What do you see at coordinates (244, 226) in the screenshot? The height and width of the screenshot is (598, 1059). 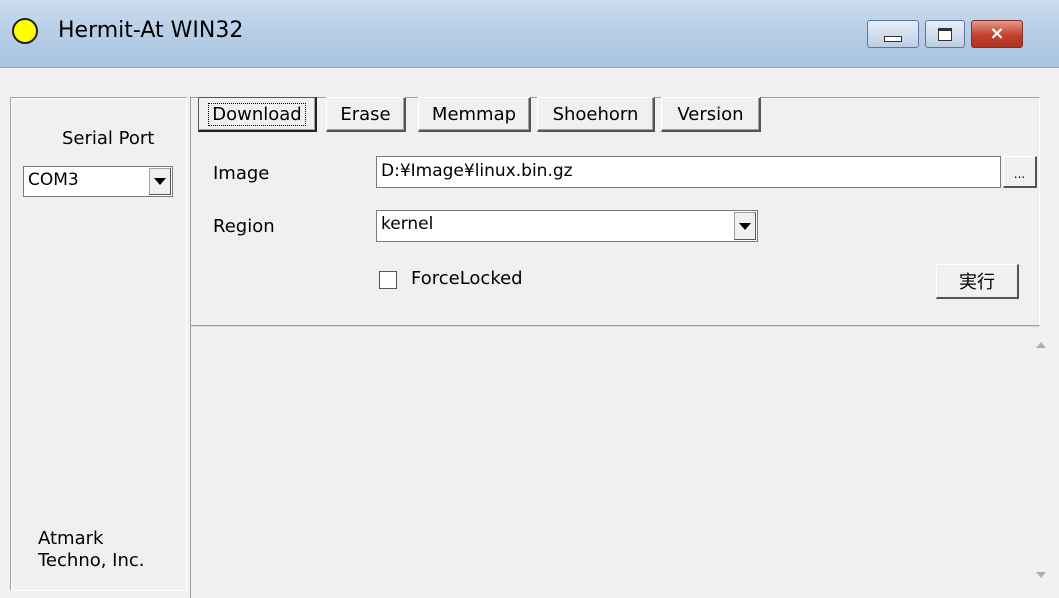 I see `region-label: Region` at bounding box center [244, 226].